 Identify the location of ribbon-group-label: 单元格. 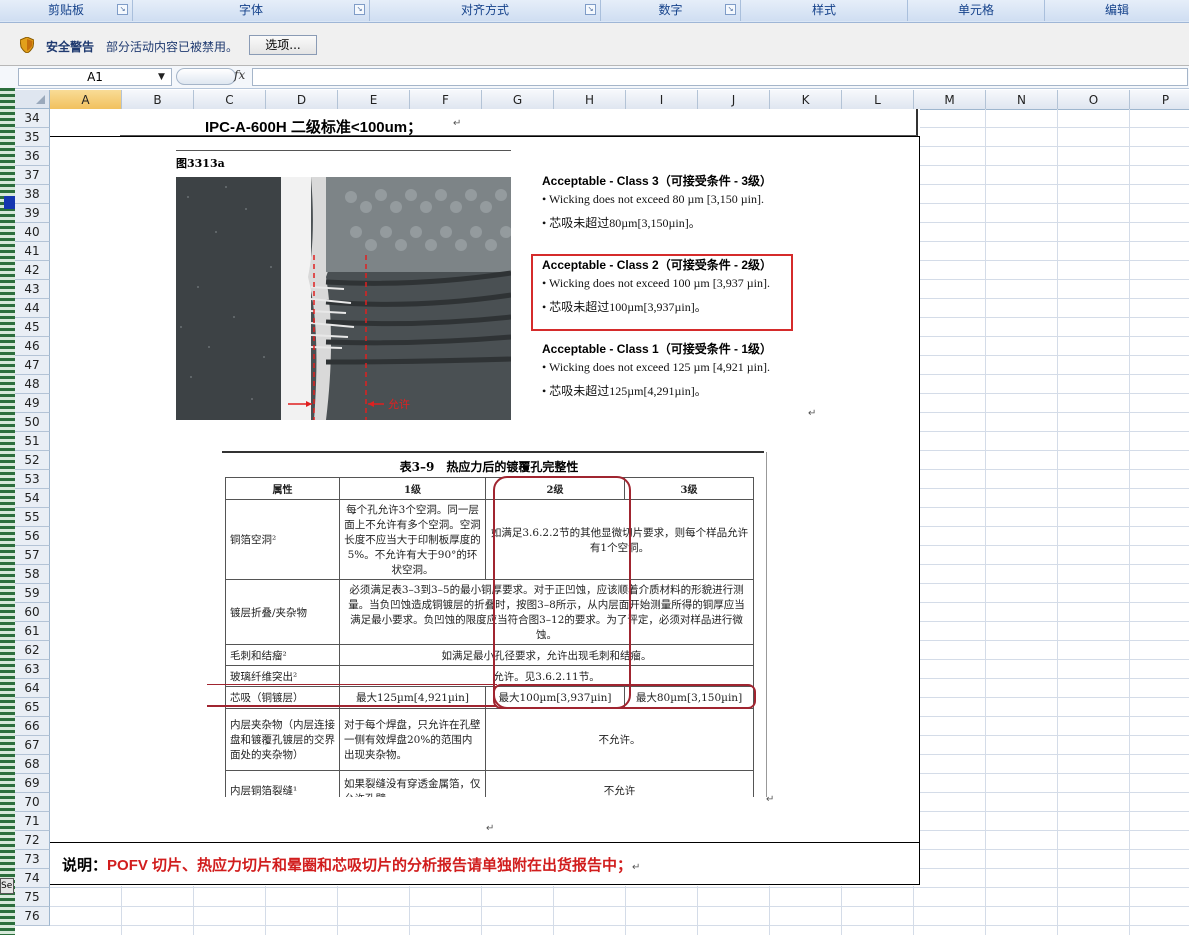
(975, 10).